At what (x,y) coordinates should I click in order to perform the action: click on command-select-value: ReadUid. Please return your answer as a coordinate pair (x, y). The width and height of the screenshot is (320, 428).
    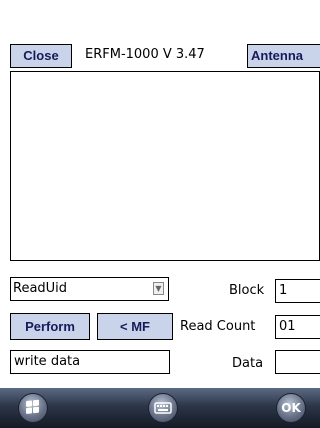
    Looking at the image, I should click on (40, 288).